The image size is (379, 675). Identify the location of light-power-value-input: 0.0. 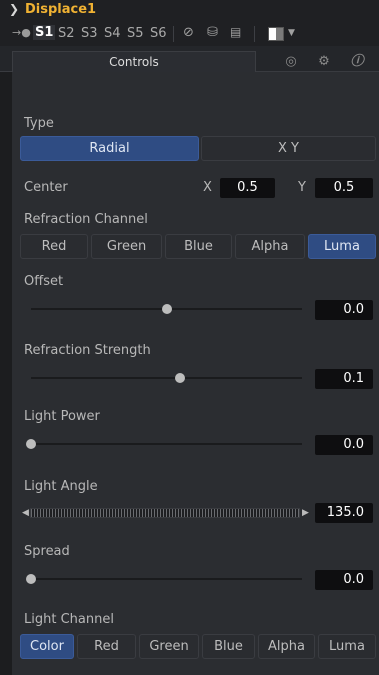
(344, 445).